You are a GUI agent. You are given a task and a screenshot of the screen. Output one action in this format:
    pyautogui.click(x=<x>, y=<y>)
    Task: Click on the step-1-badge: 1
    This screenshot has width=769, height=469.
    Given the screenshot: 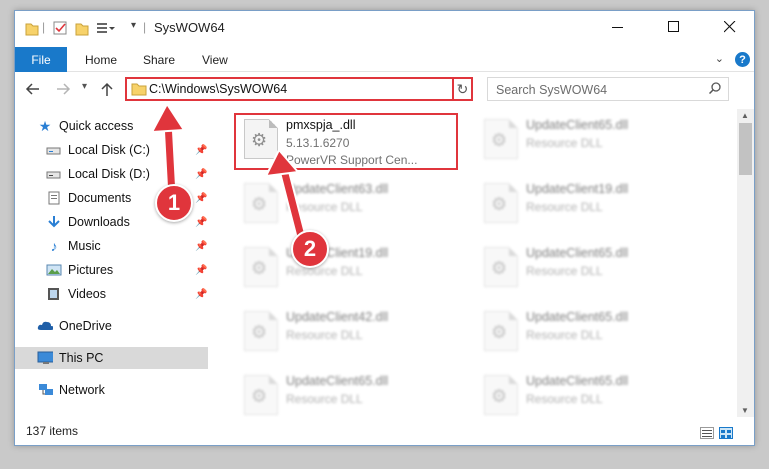 What is the action you would take?
    pyautogui.click(x=174, y=203)
    